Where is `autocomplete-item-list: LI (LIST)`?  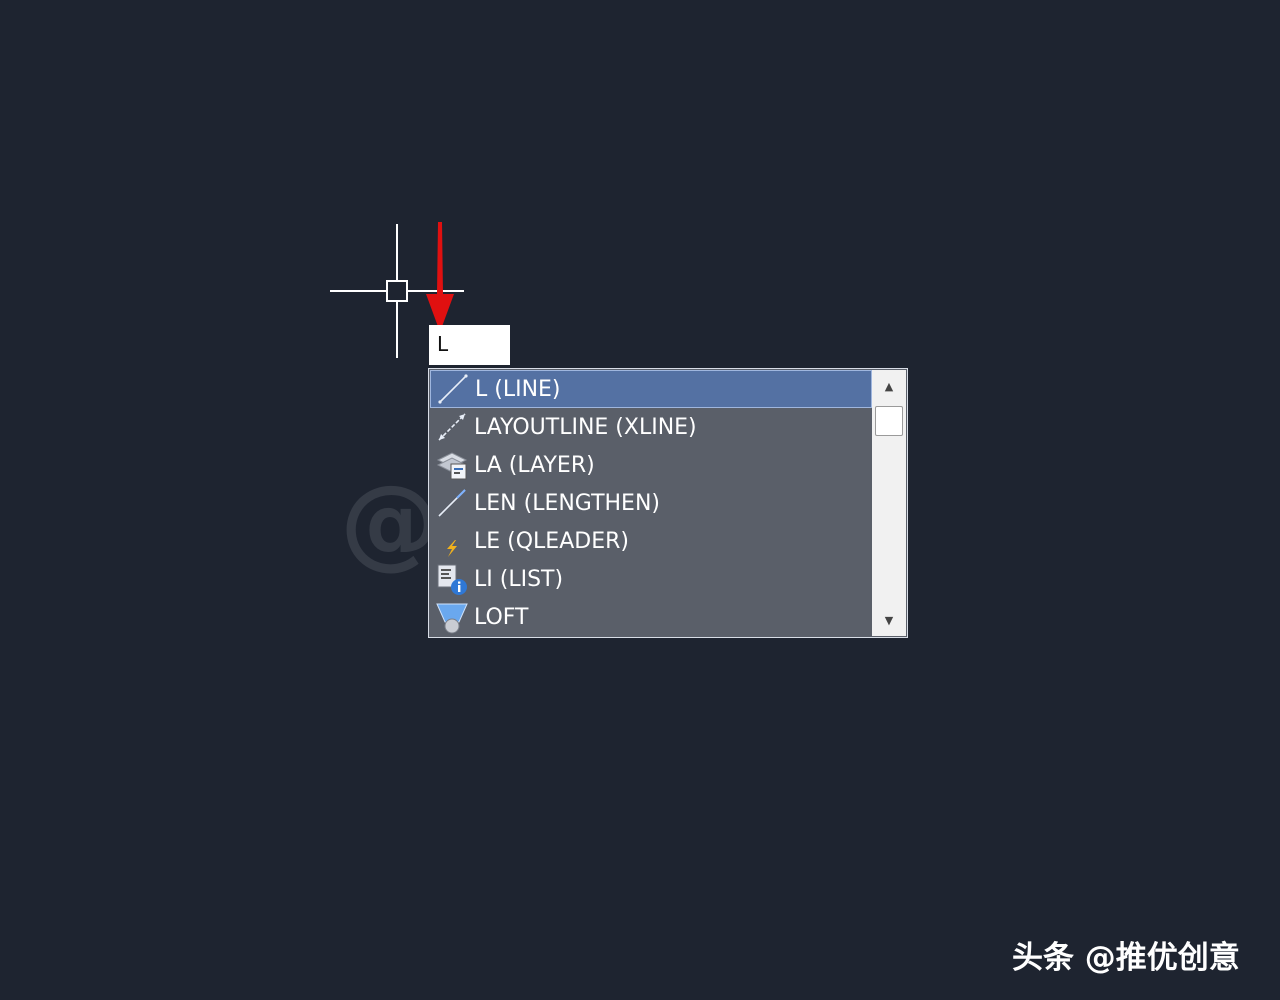
autocomplete-item-list: LI (LIST) is located at coordinates (651, 579).